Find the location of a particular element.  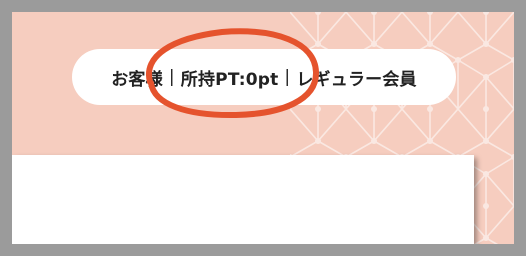

customer-name-label: お客様 is located at coordinates (137, 79).